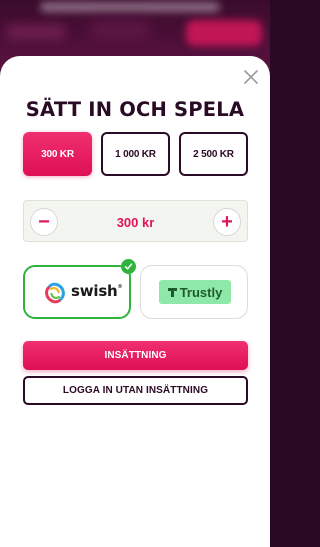 The image size is (320, 547). Describe the element at coordinates (135, 390) in the screenshot. I see `login-without-deposit-button: LOGGA IN UTAN INSÄTTNING` at that location.